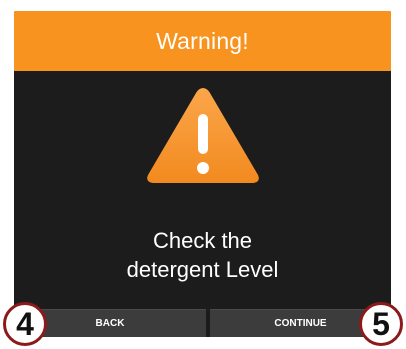 This screenshot has height=349, width=406. I want to click on dialog-title: Warning!, so click(202, 40).